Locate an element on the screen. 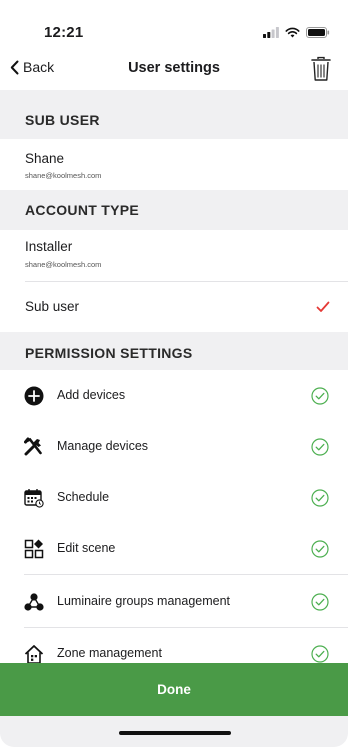  account-type-installer: Installer shane@koolmesh.com is located at coordinates (174, 256).